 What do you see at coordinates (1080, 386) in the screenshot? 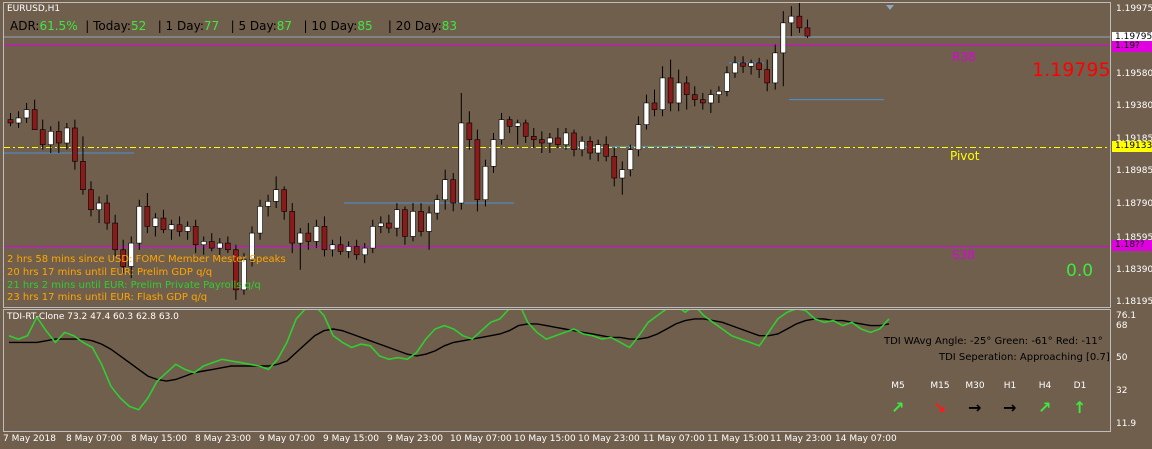
I see `timeframe-label-d1: D1` at bounding box center [1080, 386].